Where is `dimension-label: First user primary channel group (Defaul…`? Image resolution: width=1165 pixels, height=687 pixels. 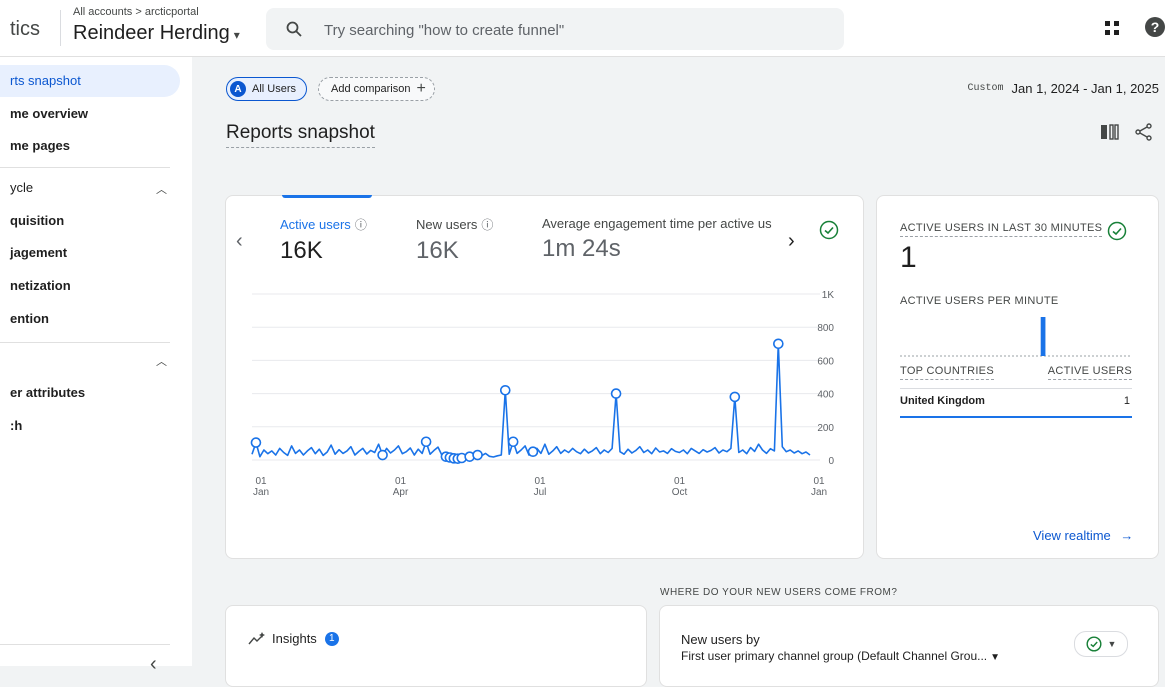
dimension-label: First user primary channel group (Defaul… is located at coordinates (834, 656).